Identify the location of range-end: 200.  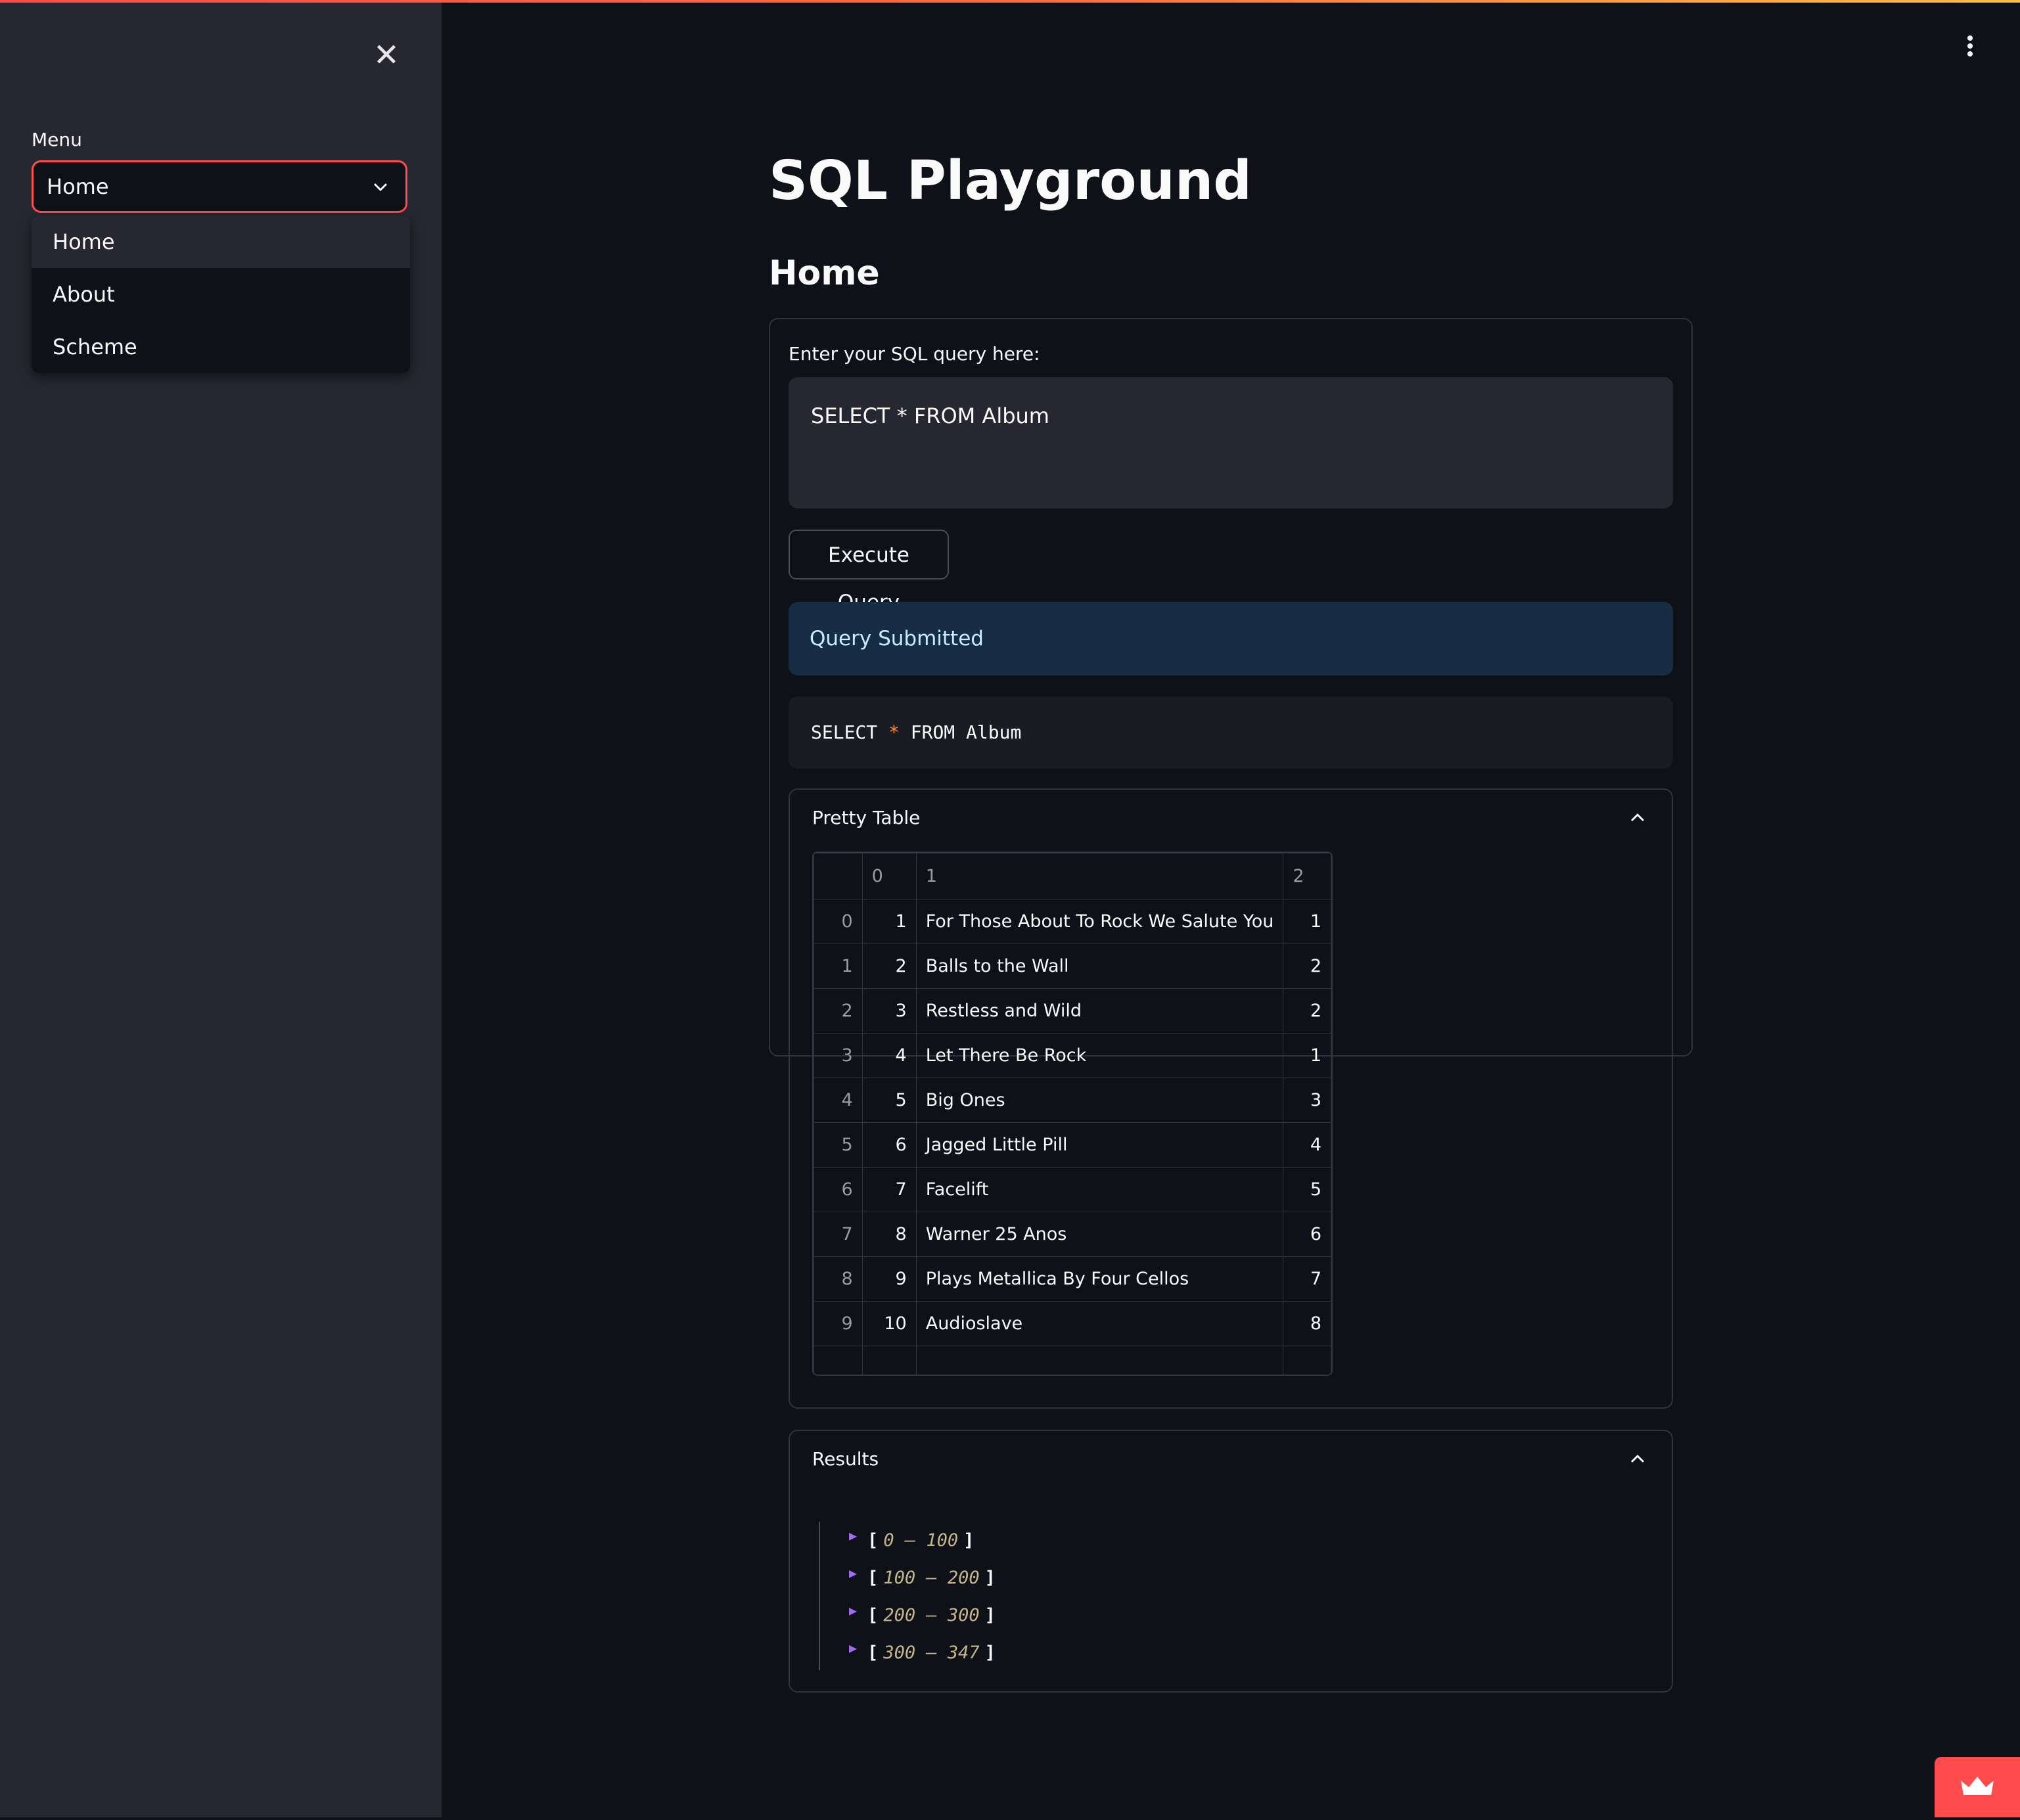
(963, 1578).